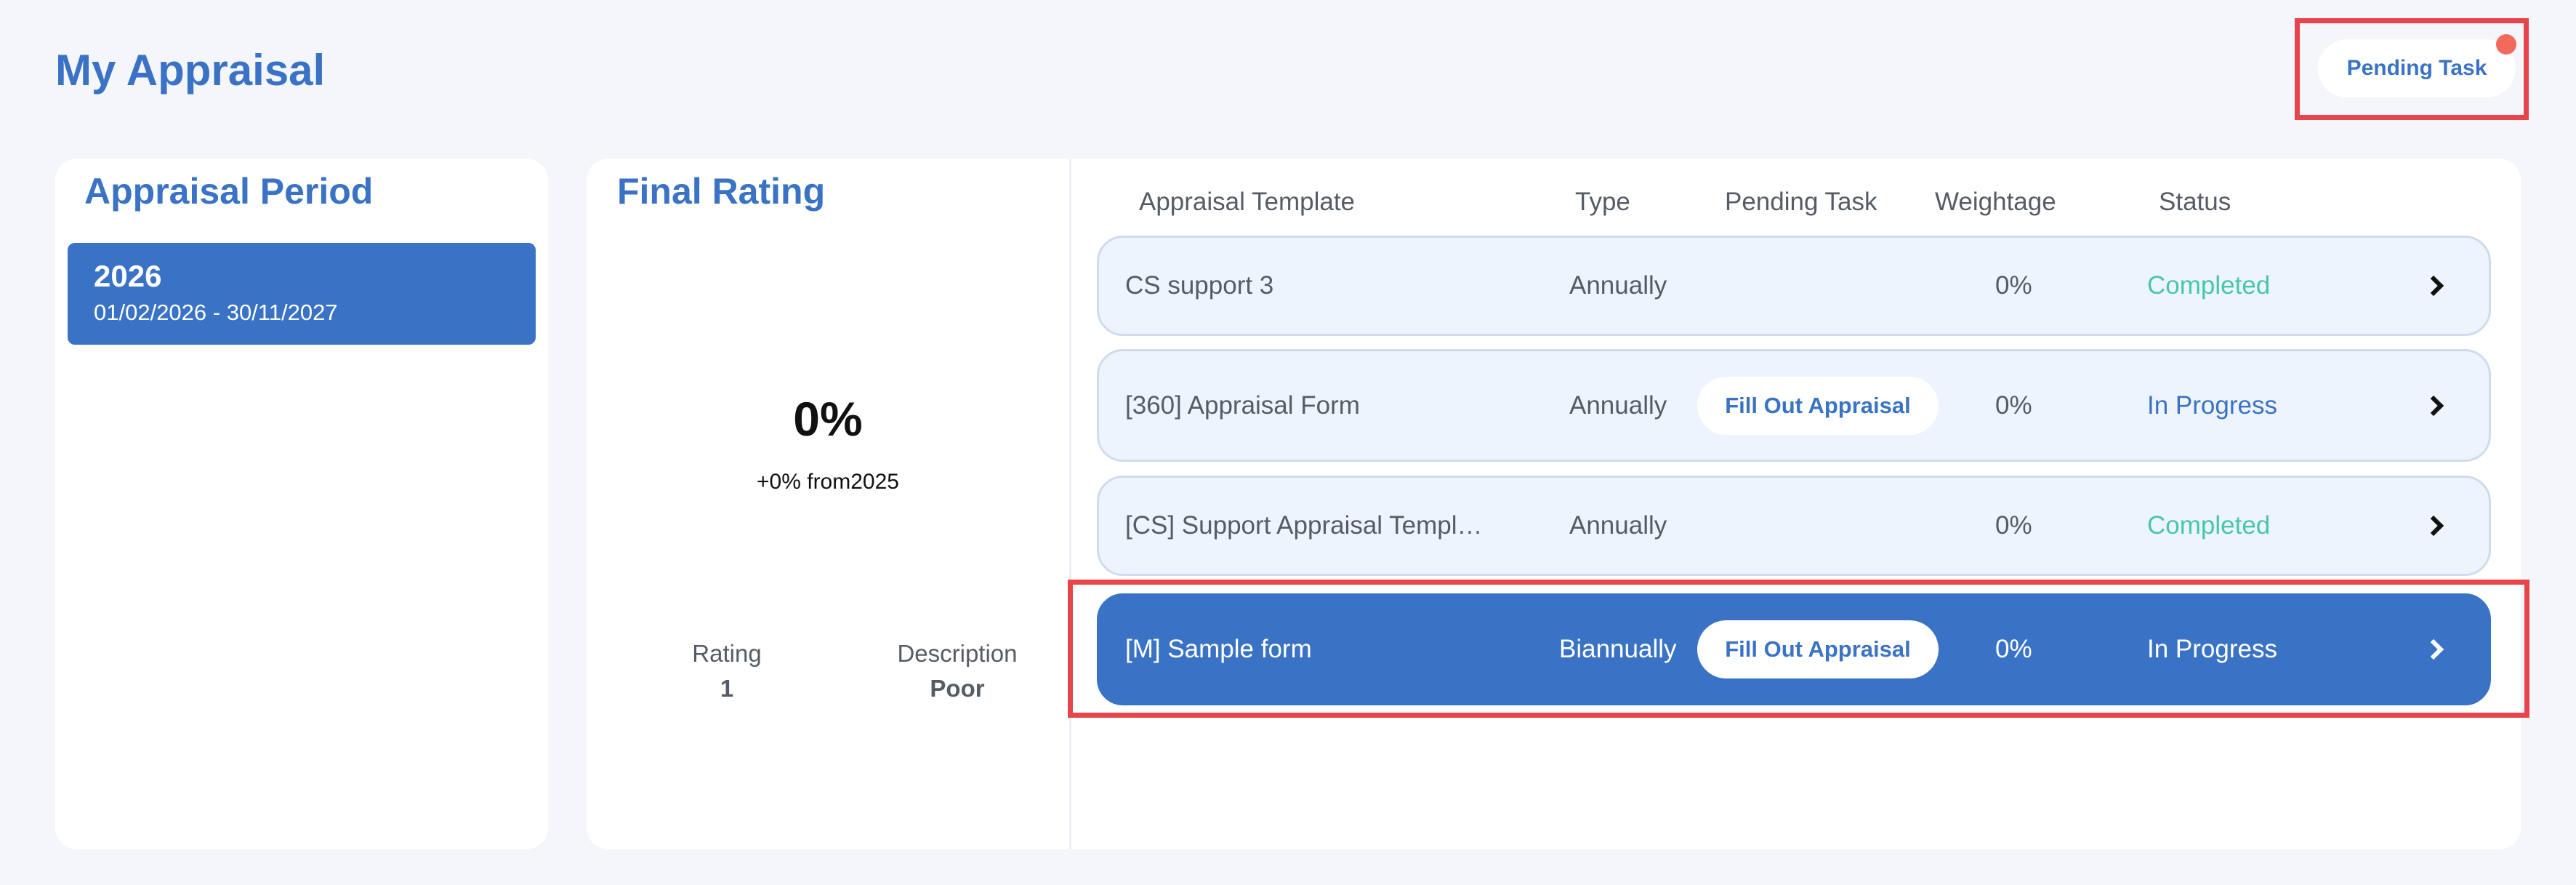 The image size is (2576, 885). Describe the element at coordinates (1247, 202) in the screenshot. I see `column-header-template: Appraisal Template` at that location.